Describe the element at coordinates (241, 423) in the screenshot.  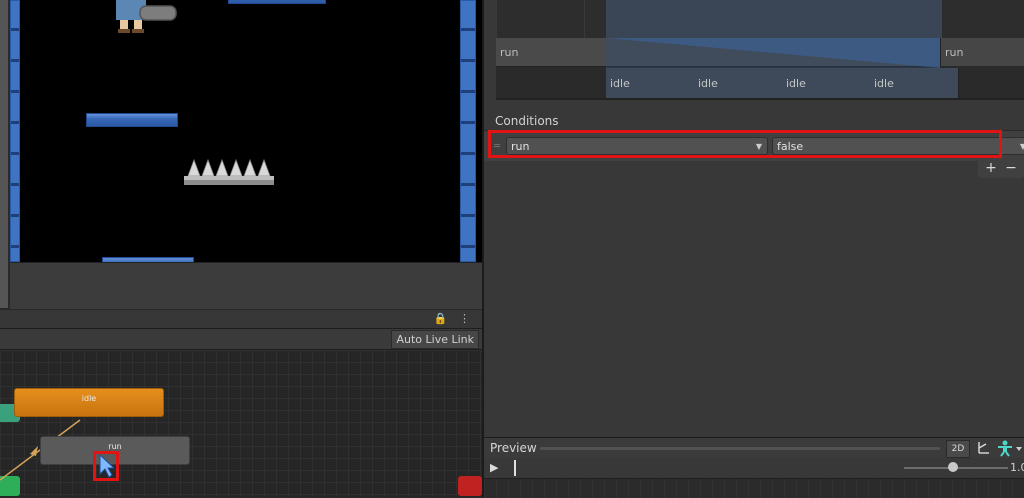
I see `state-machine-graph: idle run` at that location.